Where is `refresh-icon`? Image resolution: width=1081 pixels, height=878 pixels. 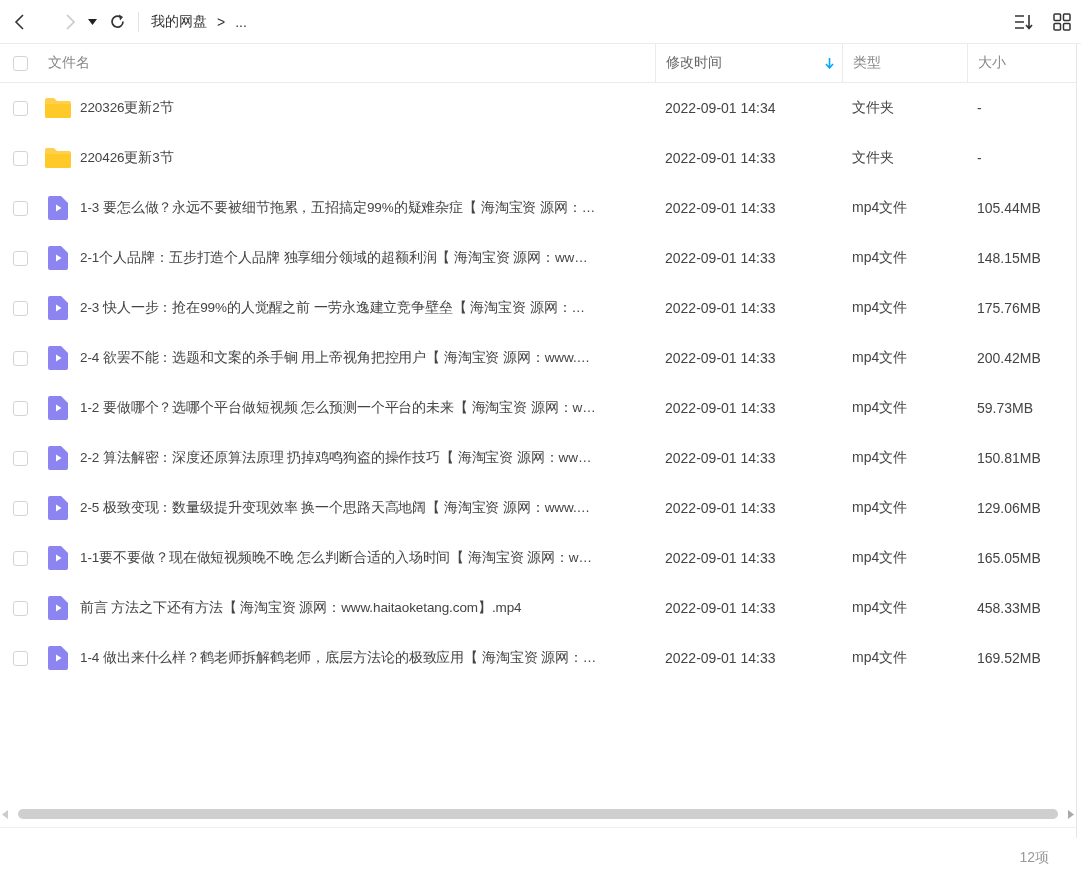
refresh-icon is located at coordinates (117, 21).